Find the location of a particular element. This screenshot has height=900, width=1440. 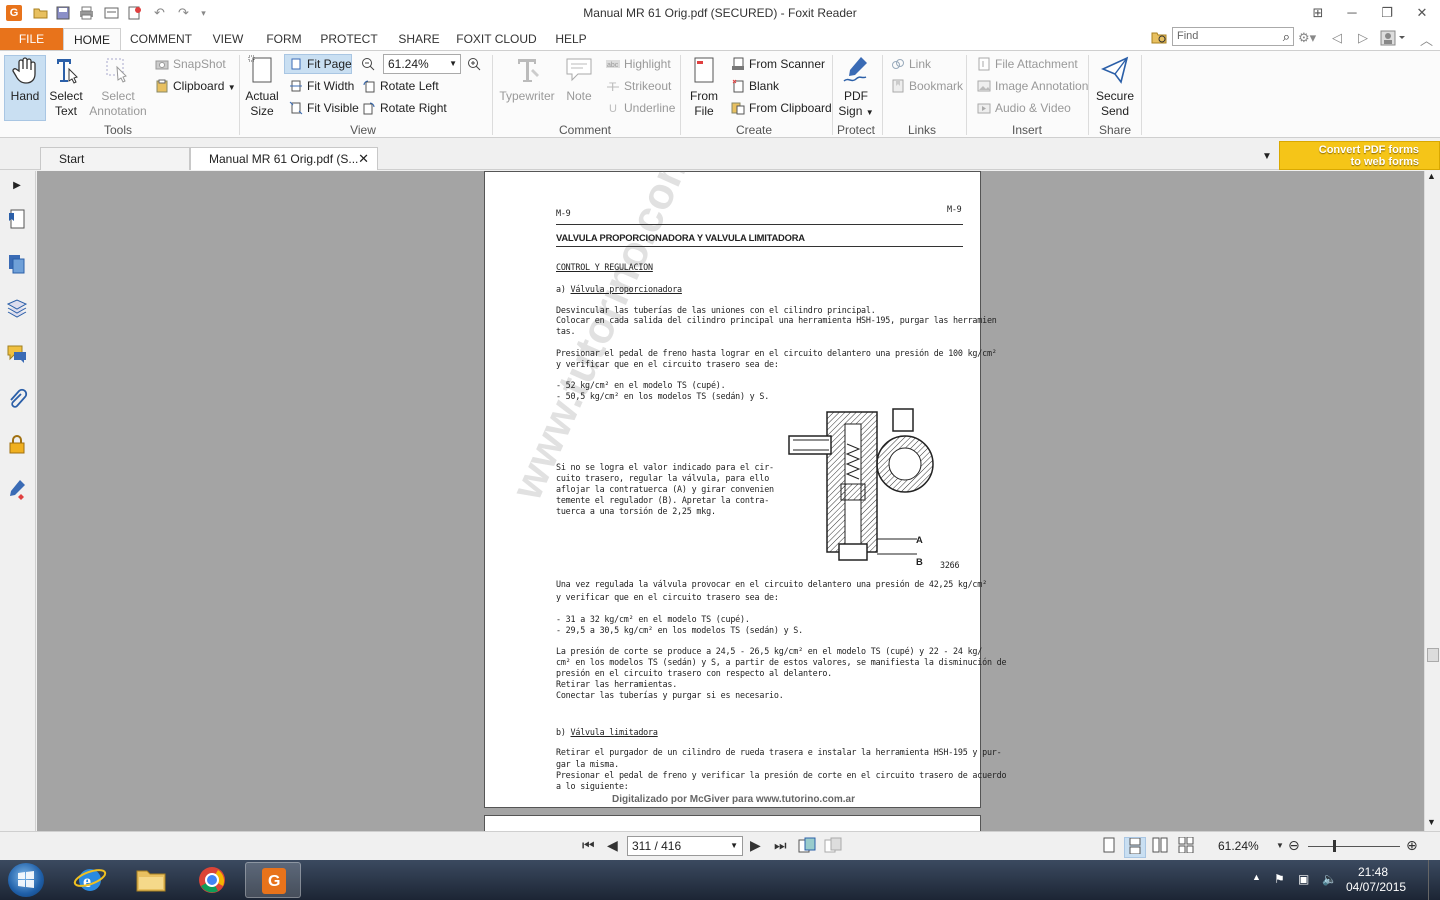

clipboard-button: Clipboard ▼ is located at coordinates (194, 86).